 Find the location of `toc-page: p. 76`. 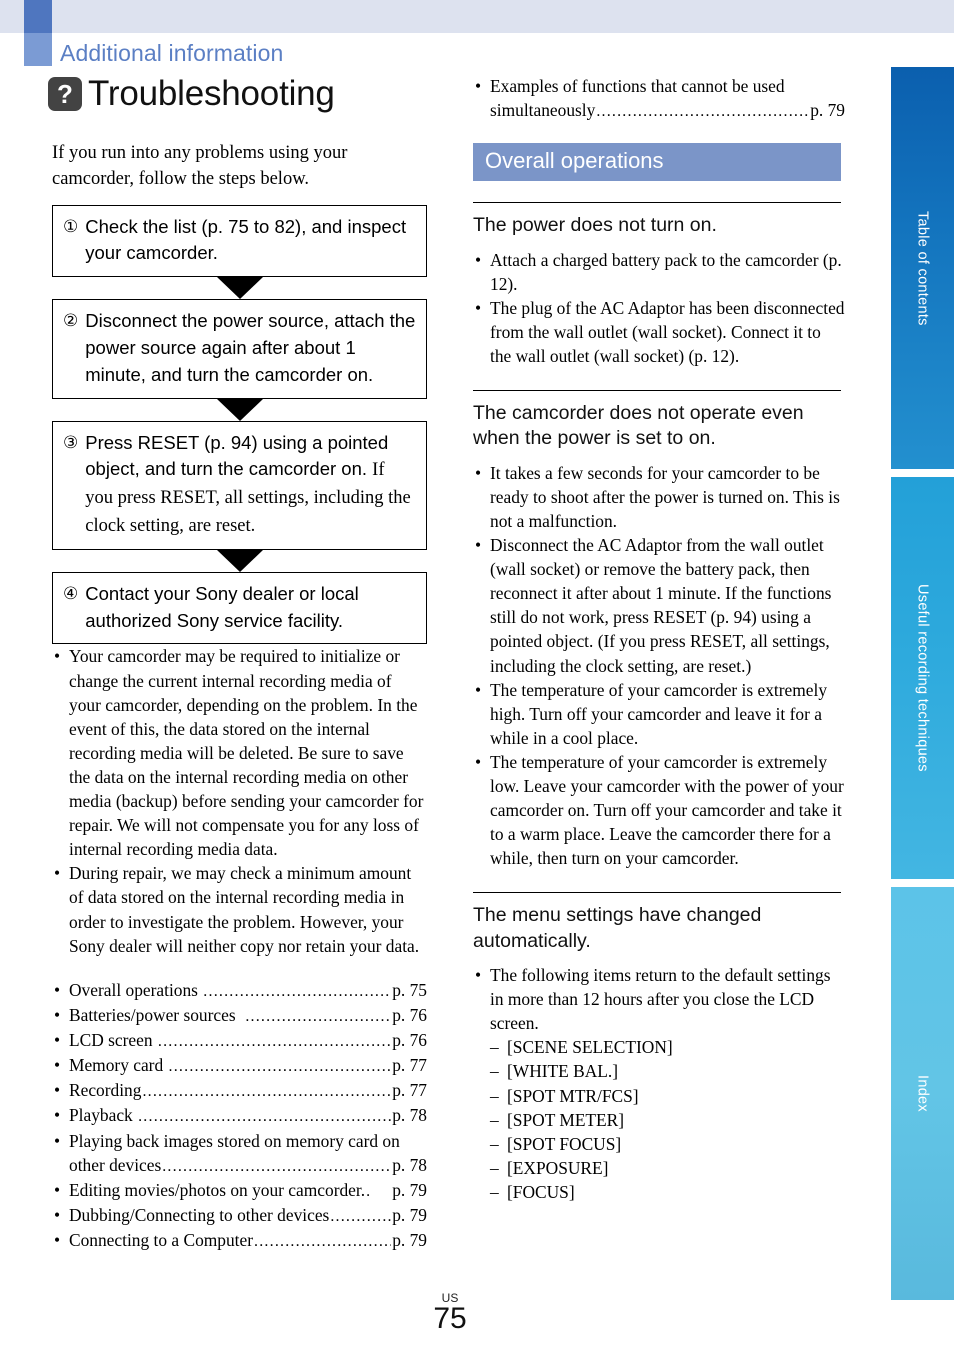

toc-page: p. 76 is located at coordinates (409, 1040).